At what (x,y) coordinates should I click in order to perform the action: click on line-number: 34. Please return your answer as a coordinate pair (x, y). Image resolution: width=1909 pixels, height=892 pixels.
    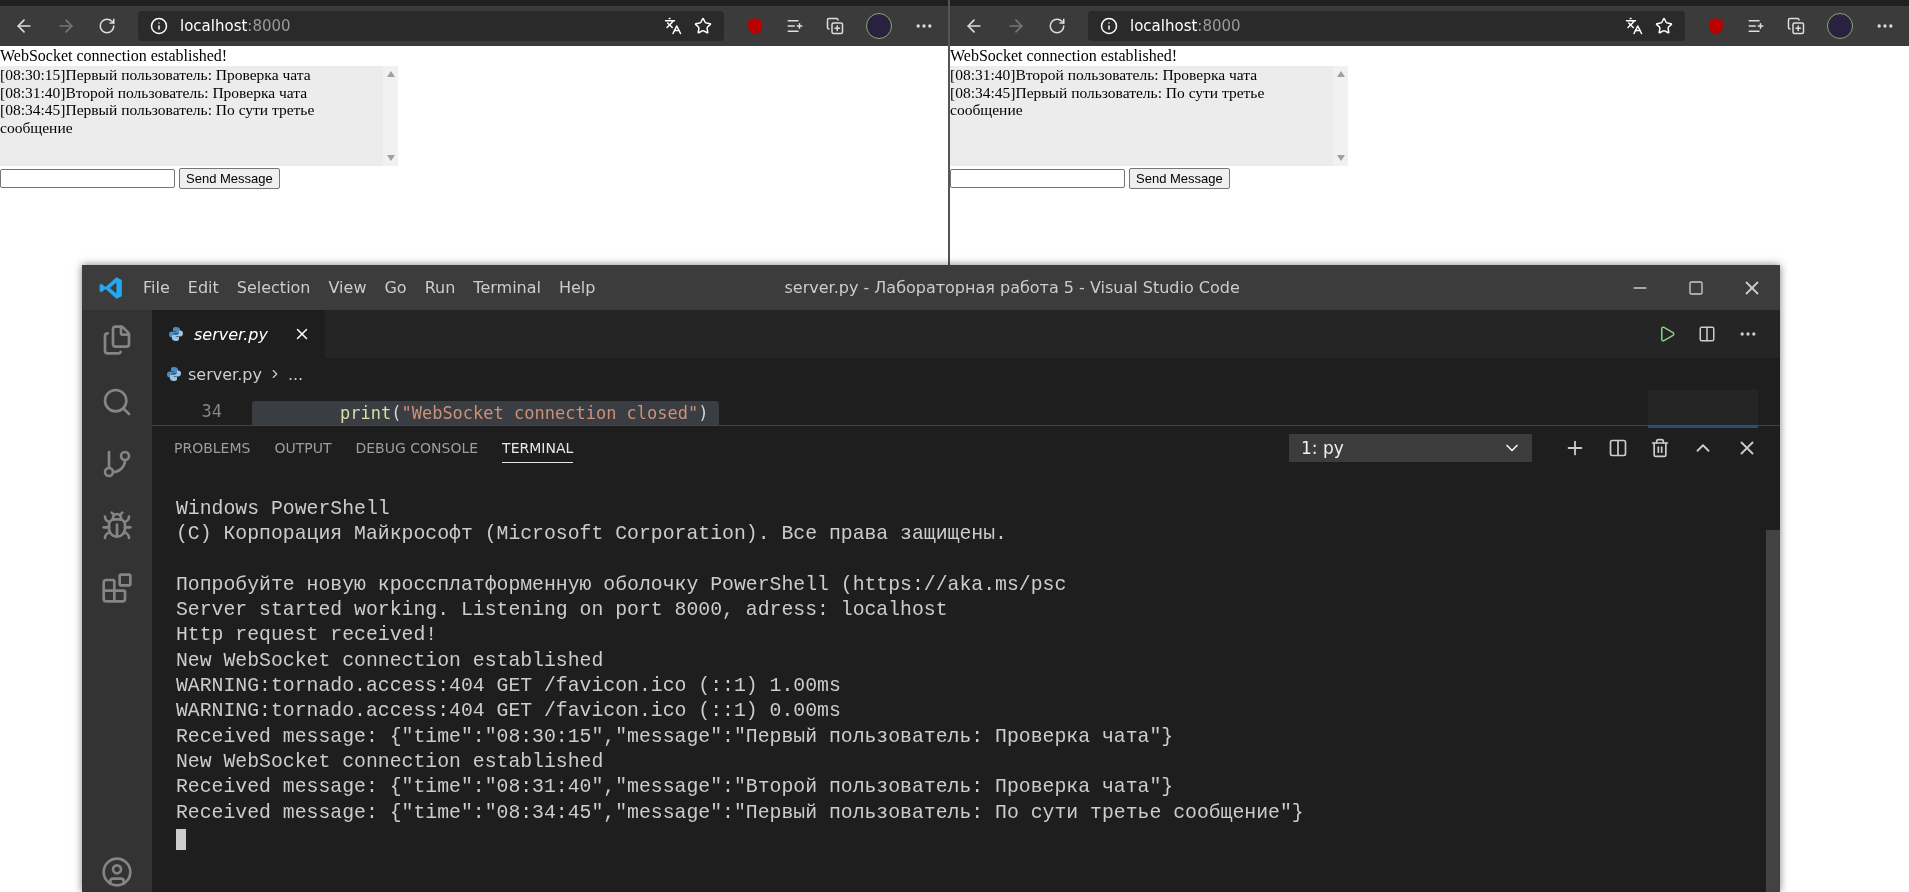
    Looking at the image, I should click on (211, 412).